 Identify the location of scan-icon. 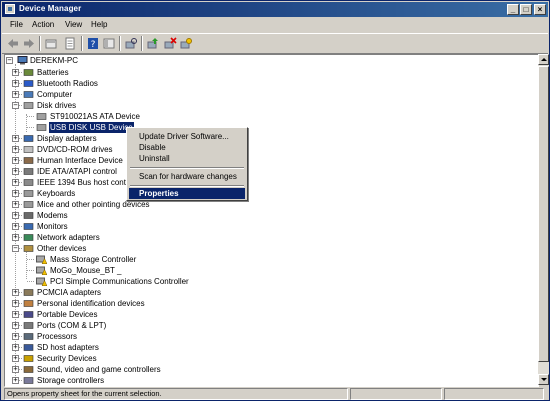
(131, 43).